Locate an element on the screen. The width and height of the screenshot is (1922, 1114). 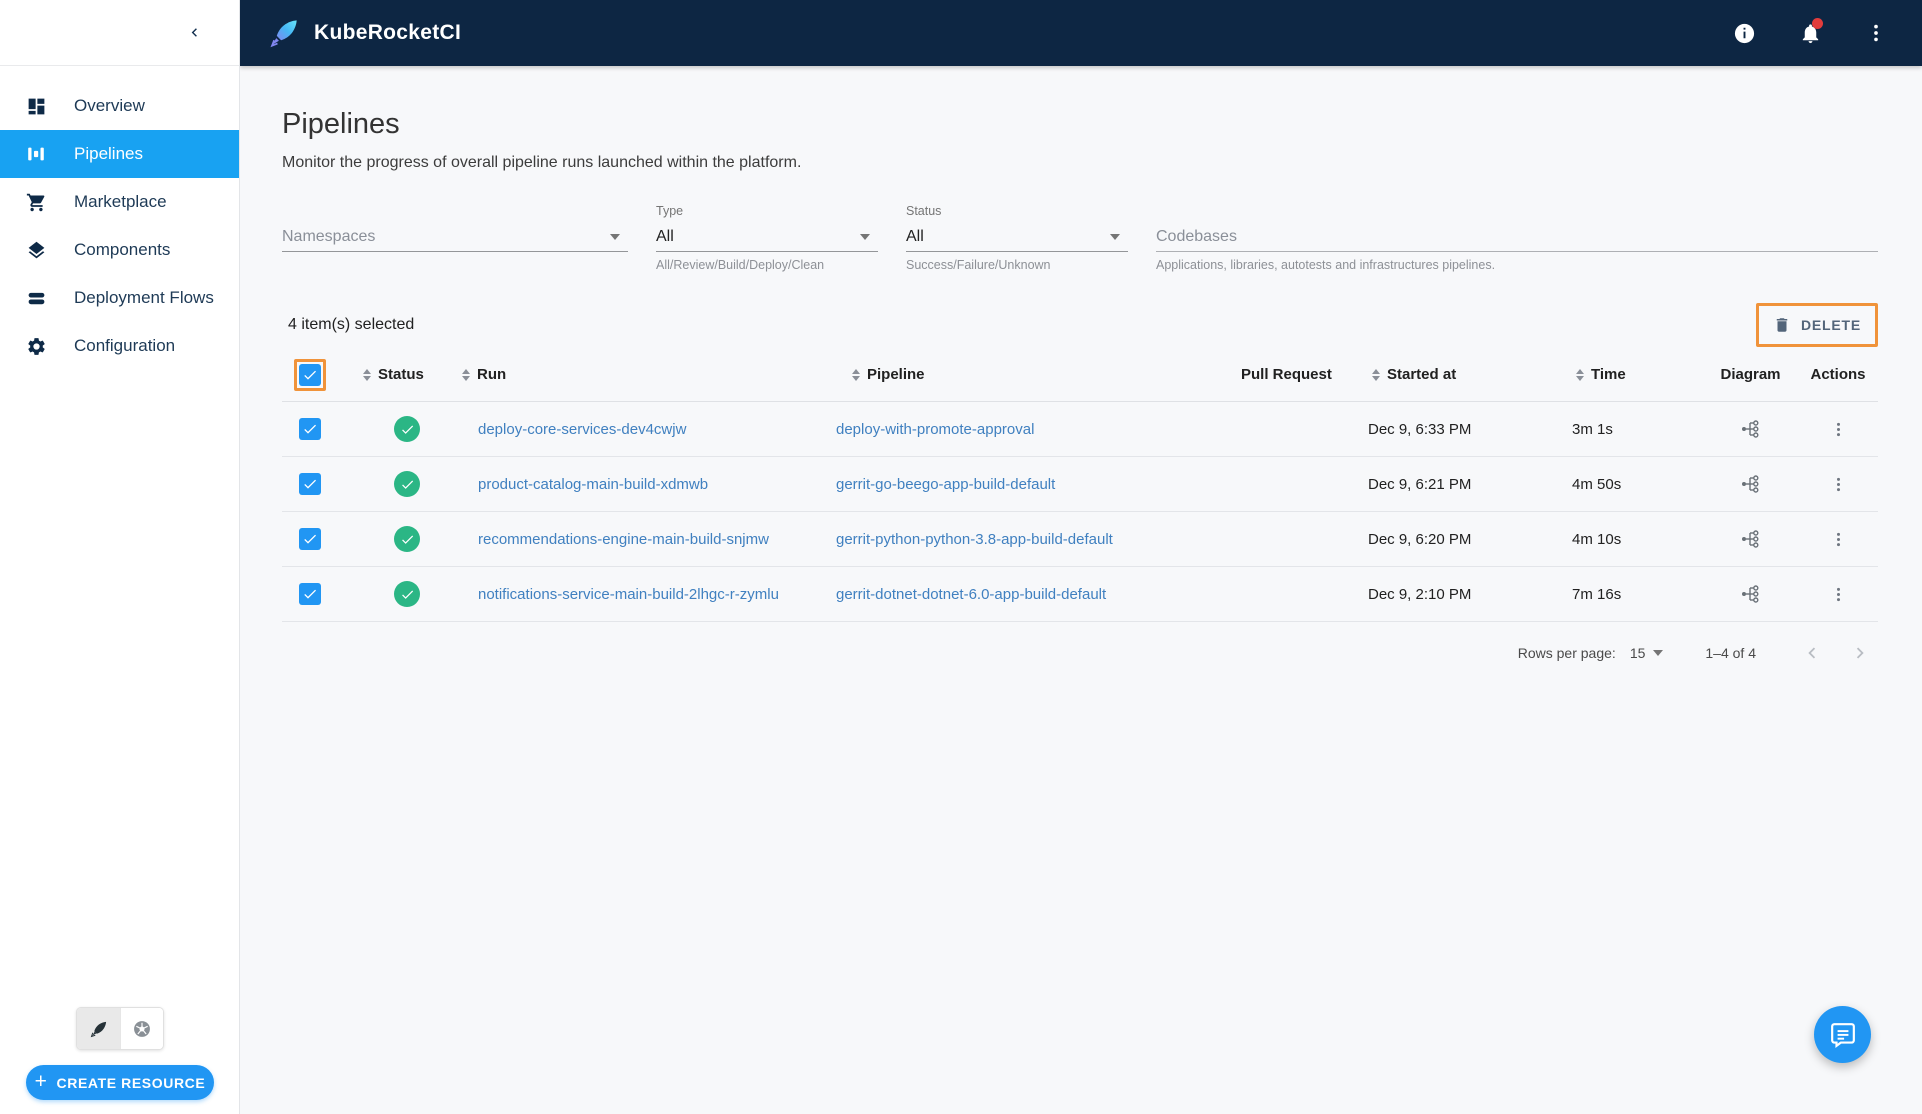
run-link: recommendations-engine-main-build-snjmw is located at coordinates (623, 539).